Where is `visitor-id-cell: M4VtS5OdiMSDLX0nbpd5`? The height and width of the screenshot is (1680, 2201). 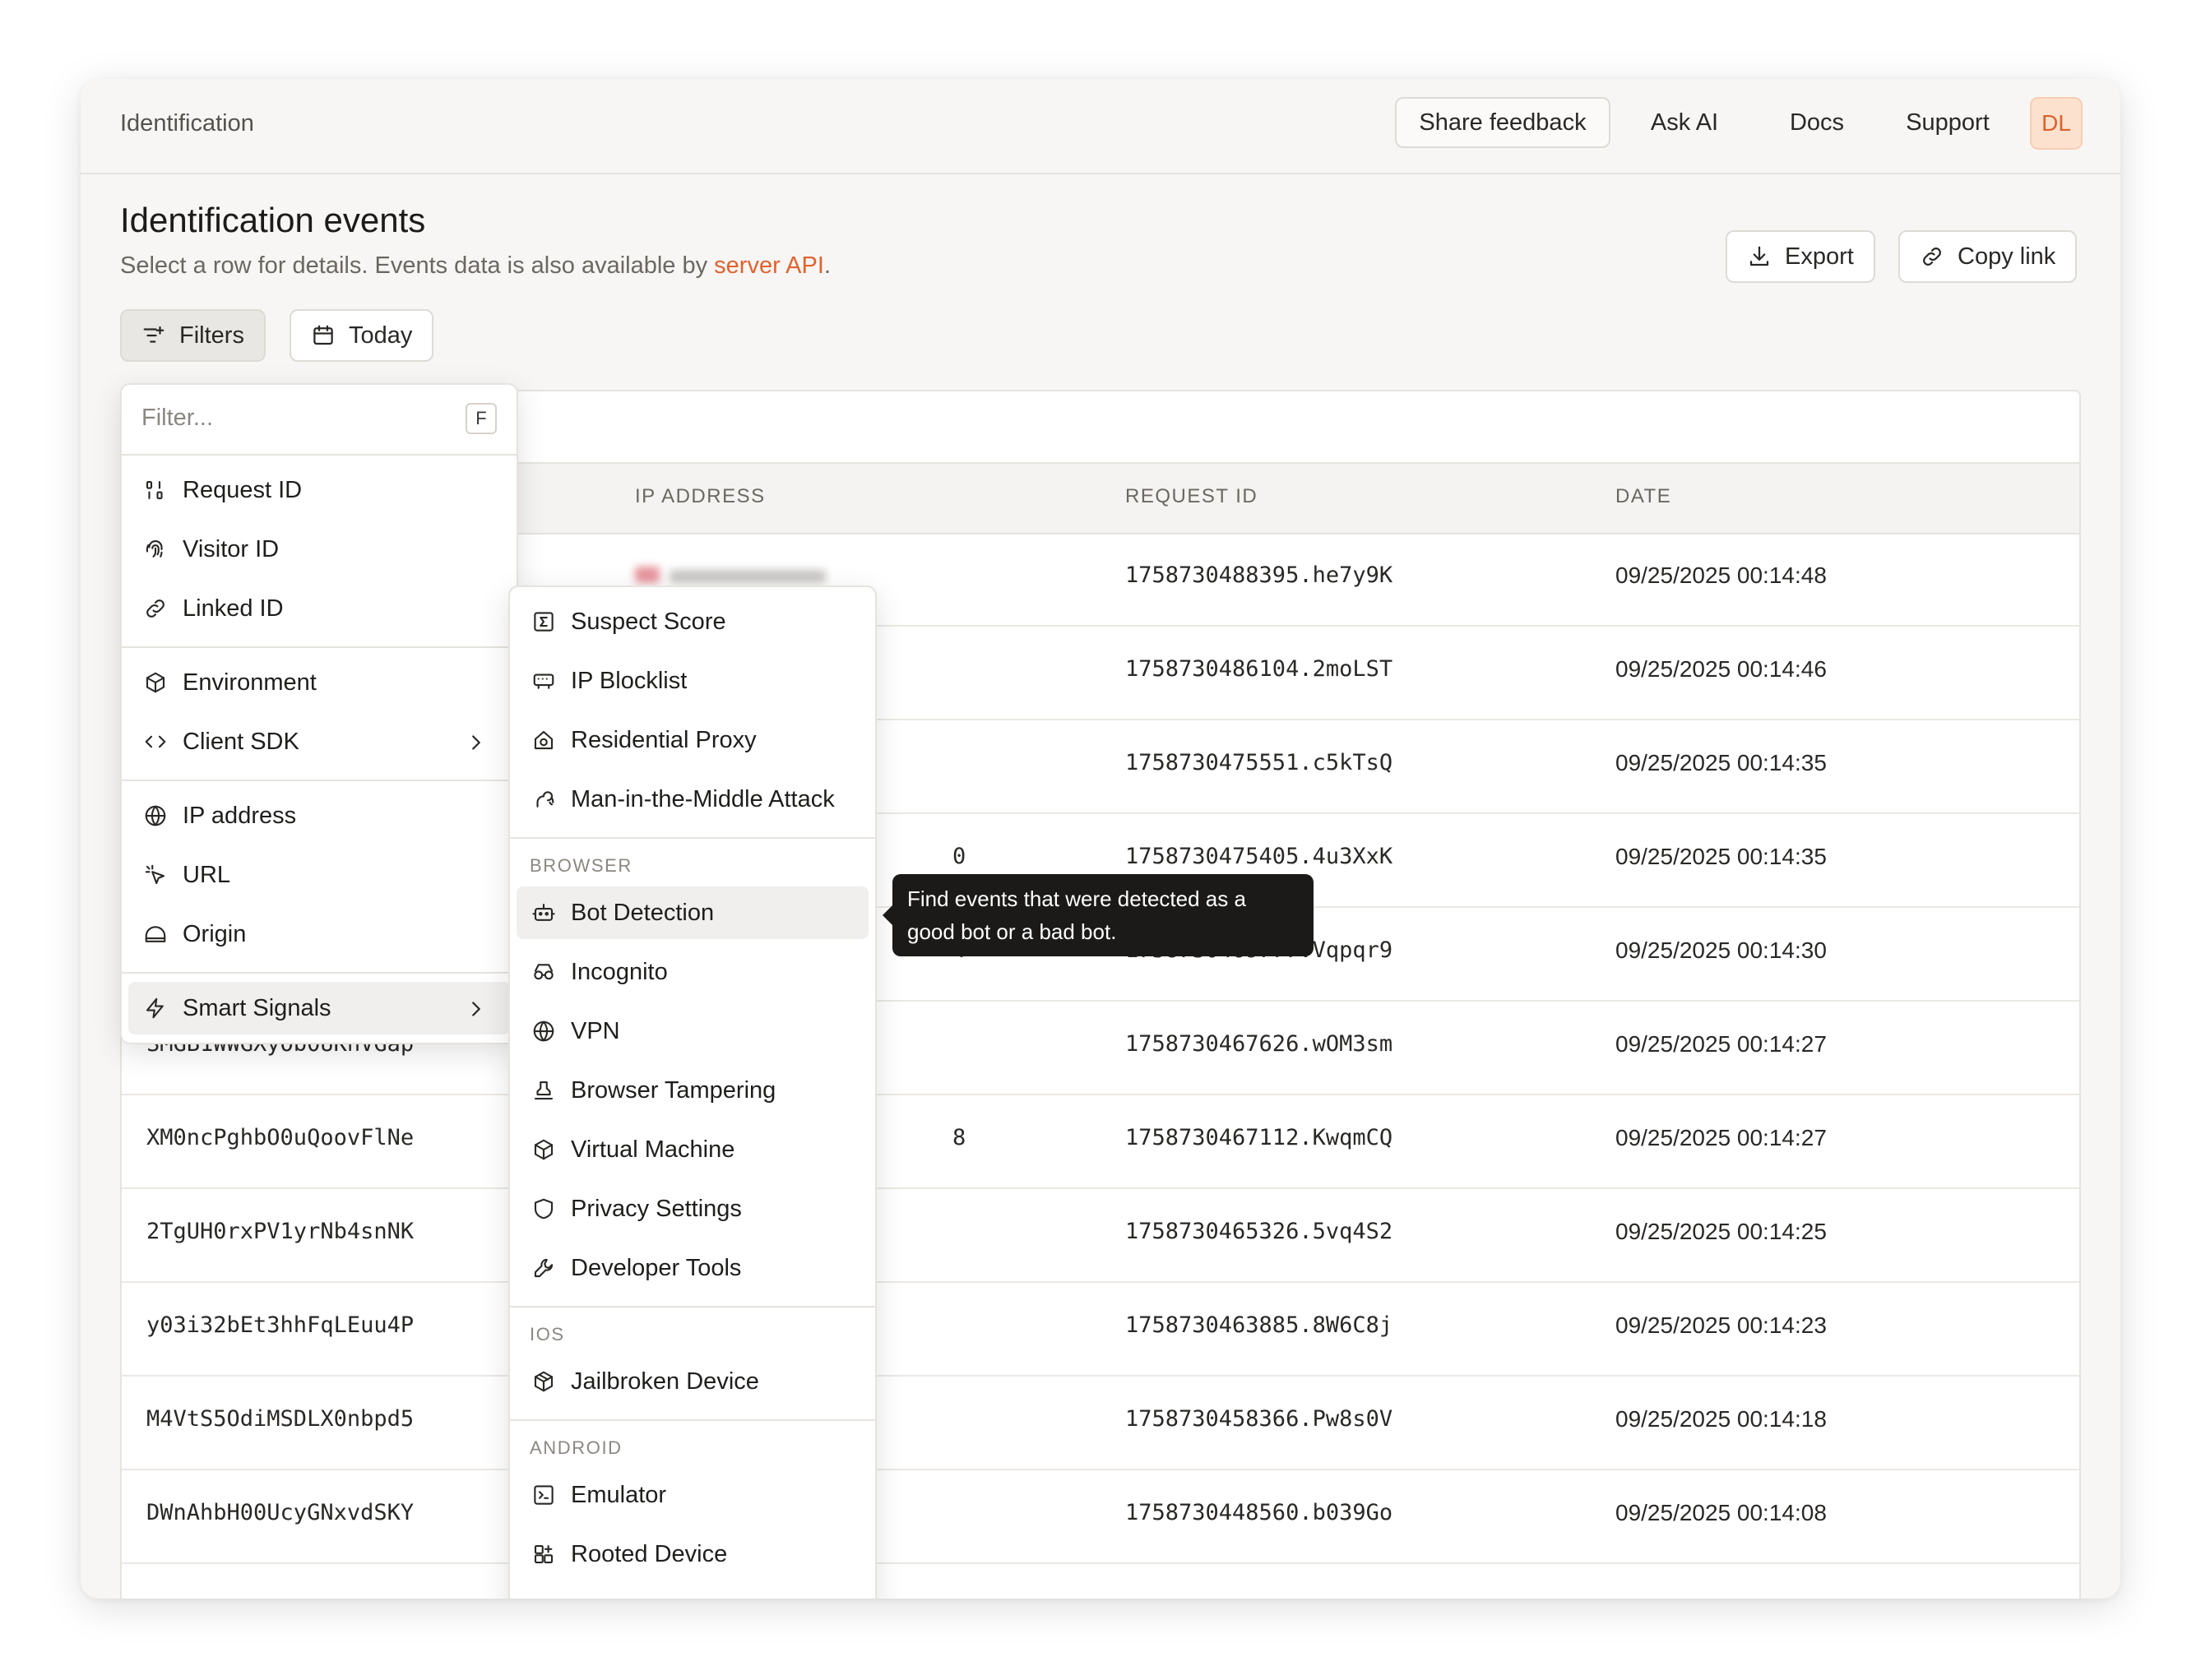 visitor-id-cell: M4VtS5OdiMSDLX0nbpd5 is located at coordinates (280, 1419).